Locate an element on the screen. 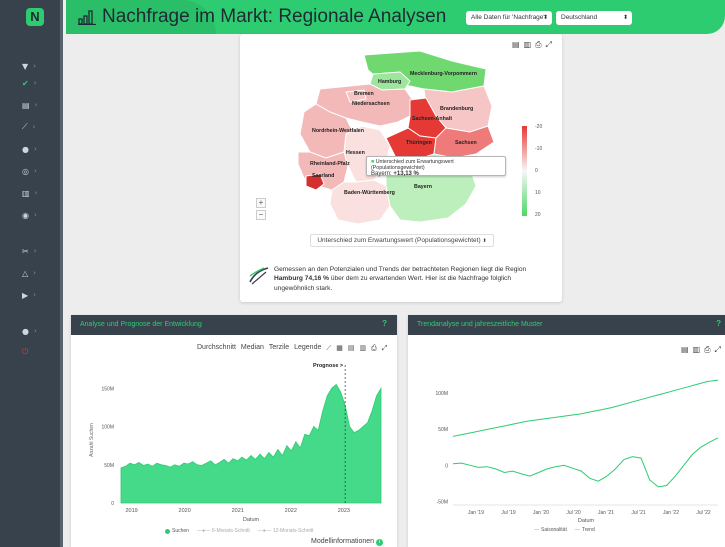  label-rlp: Rheinland-Pfalz is located at coordinates (330, 164).